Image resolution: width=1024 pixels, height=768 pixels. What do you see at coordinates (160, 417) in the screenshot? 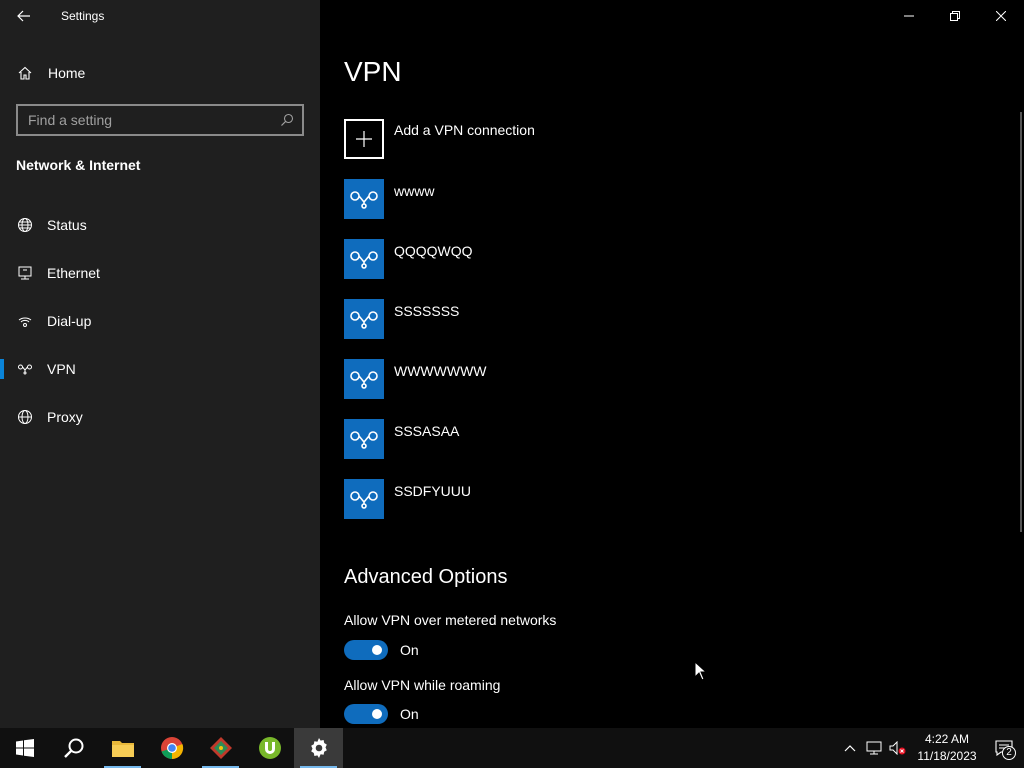
I see `sidebar-item-proxy: Proxy` at bounding box center [160, 417].